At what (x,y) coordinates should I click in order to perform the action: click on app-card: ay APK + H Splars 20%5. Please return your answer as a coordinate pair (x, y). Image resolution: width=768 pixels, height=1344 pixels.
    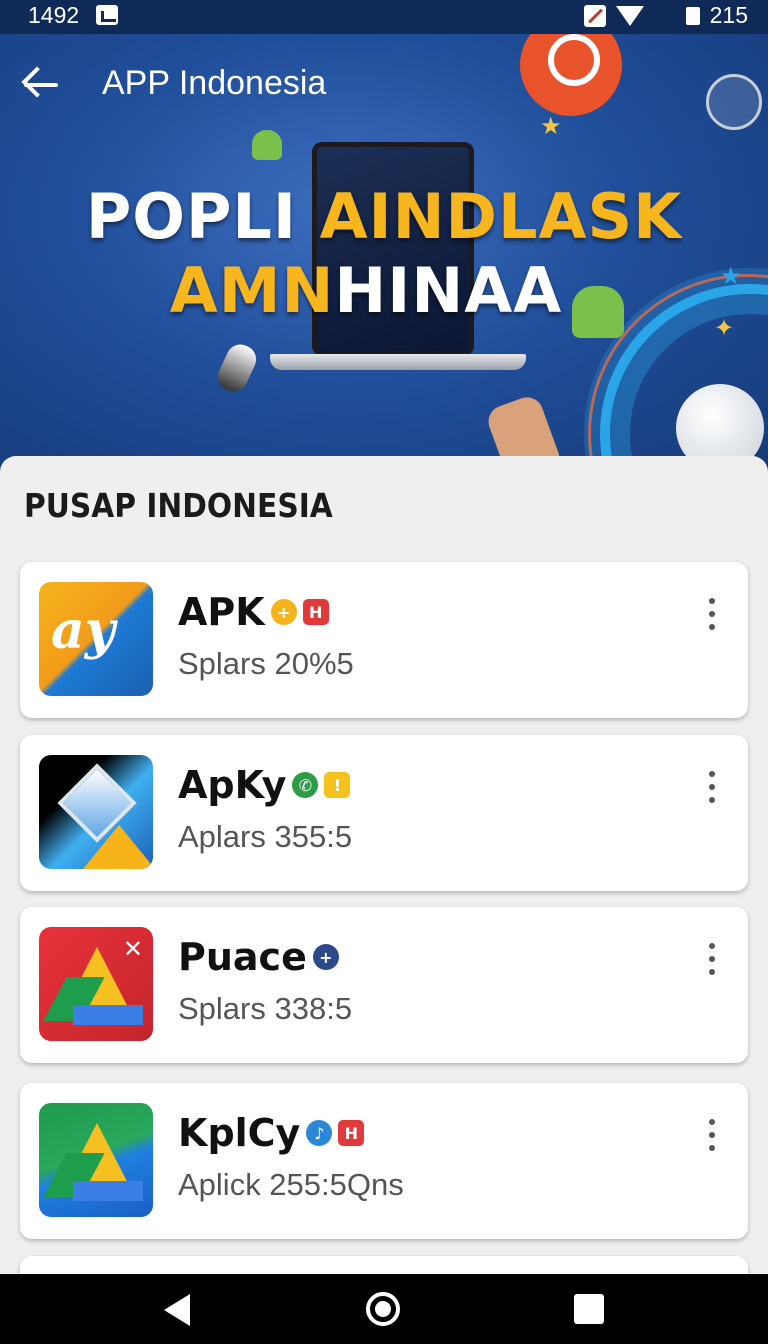
    Looking at the image, I should click on (384, 640).